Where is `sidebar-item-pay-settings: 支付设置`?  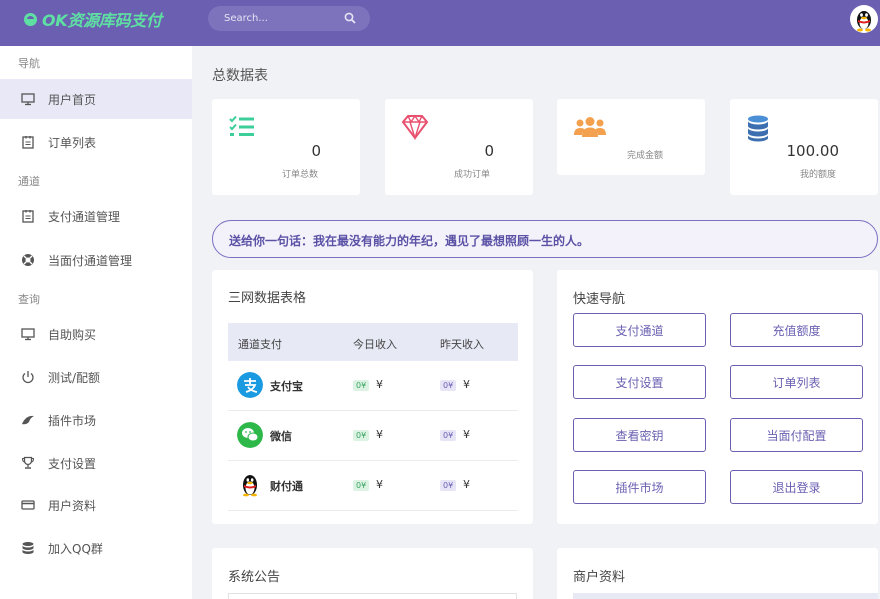 sidebar-item-pay-settings: 支付设置 is located at coordinates (96, 463).